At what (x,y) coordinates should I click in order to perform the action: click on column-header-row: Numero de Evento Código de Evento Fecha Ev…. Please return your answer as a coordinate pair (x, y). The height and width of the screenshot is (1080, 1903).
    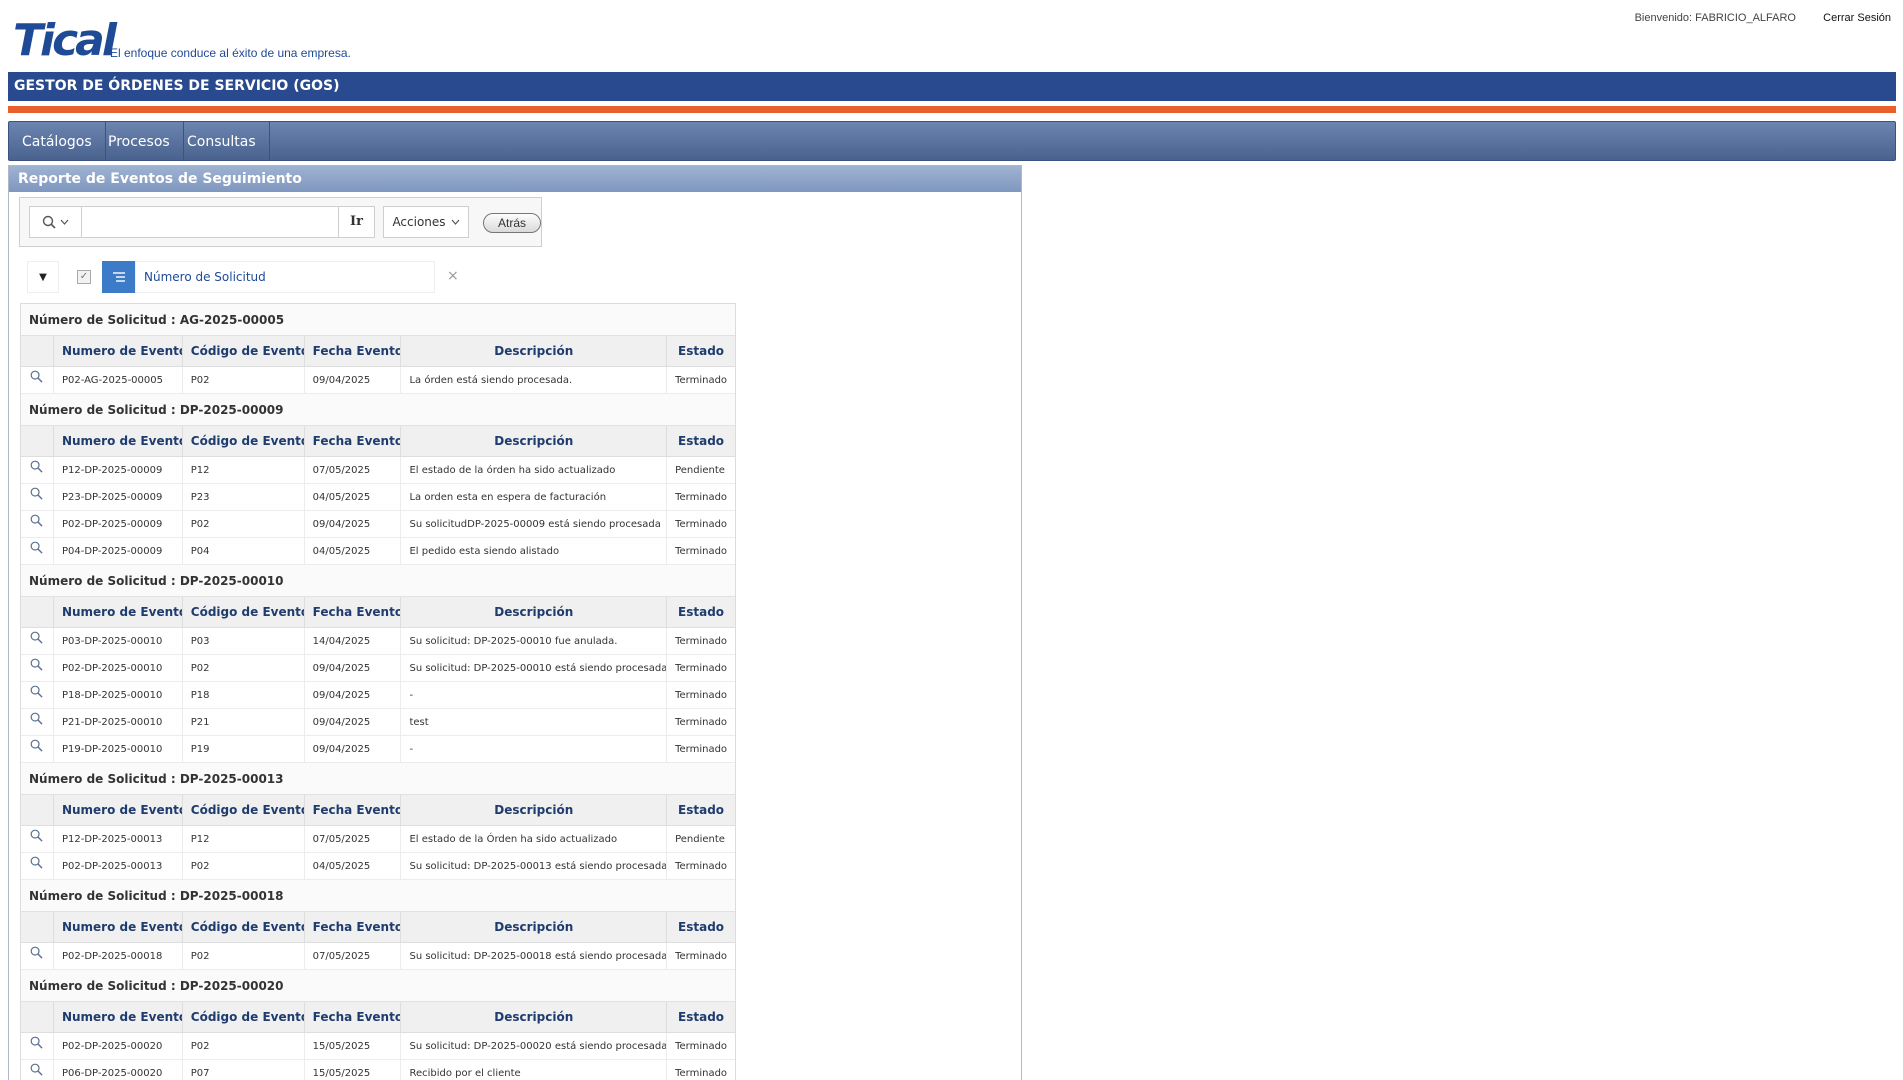
    Looking at the image, I should click on (378, 1017).